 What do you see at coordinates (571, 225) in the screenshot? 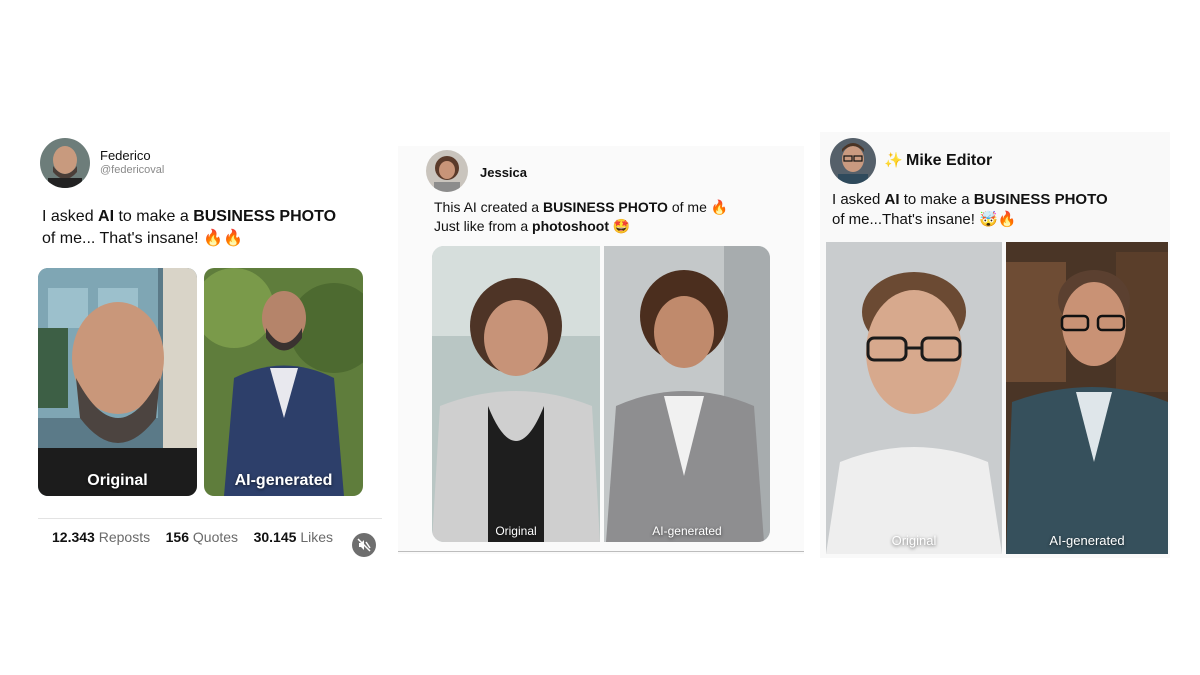
I see `post-text-bold: photoshoot` at bounding box center [571, 225].